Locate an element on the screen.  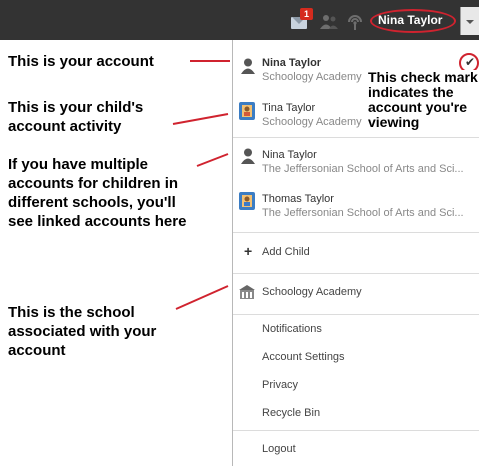
menu-item-account-settings: Account Settings is located at coordinates (356, 358).